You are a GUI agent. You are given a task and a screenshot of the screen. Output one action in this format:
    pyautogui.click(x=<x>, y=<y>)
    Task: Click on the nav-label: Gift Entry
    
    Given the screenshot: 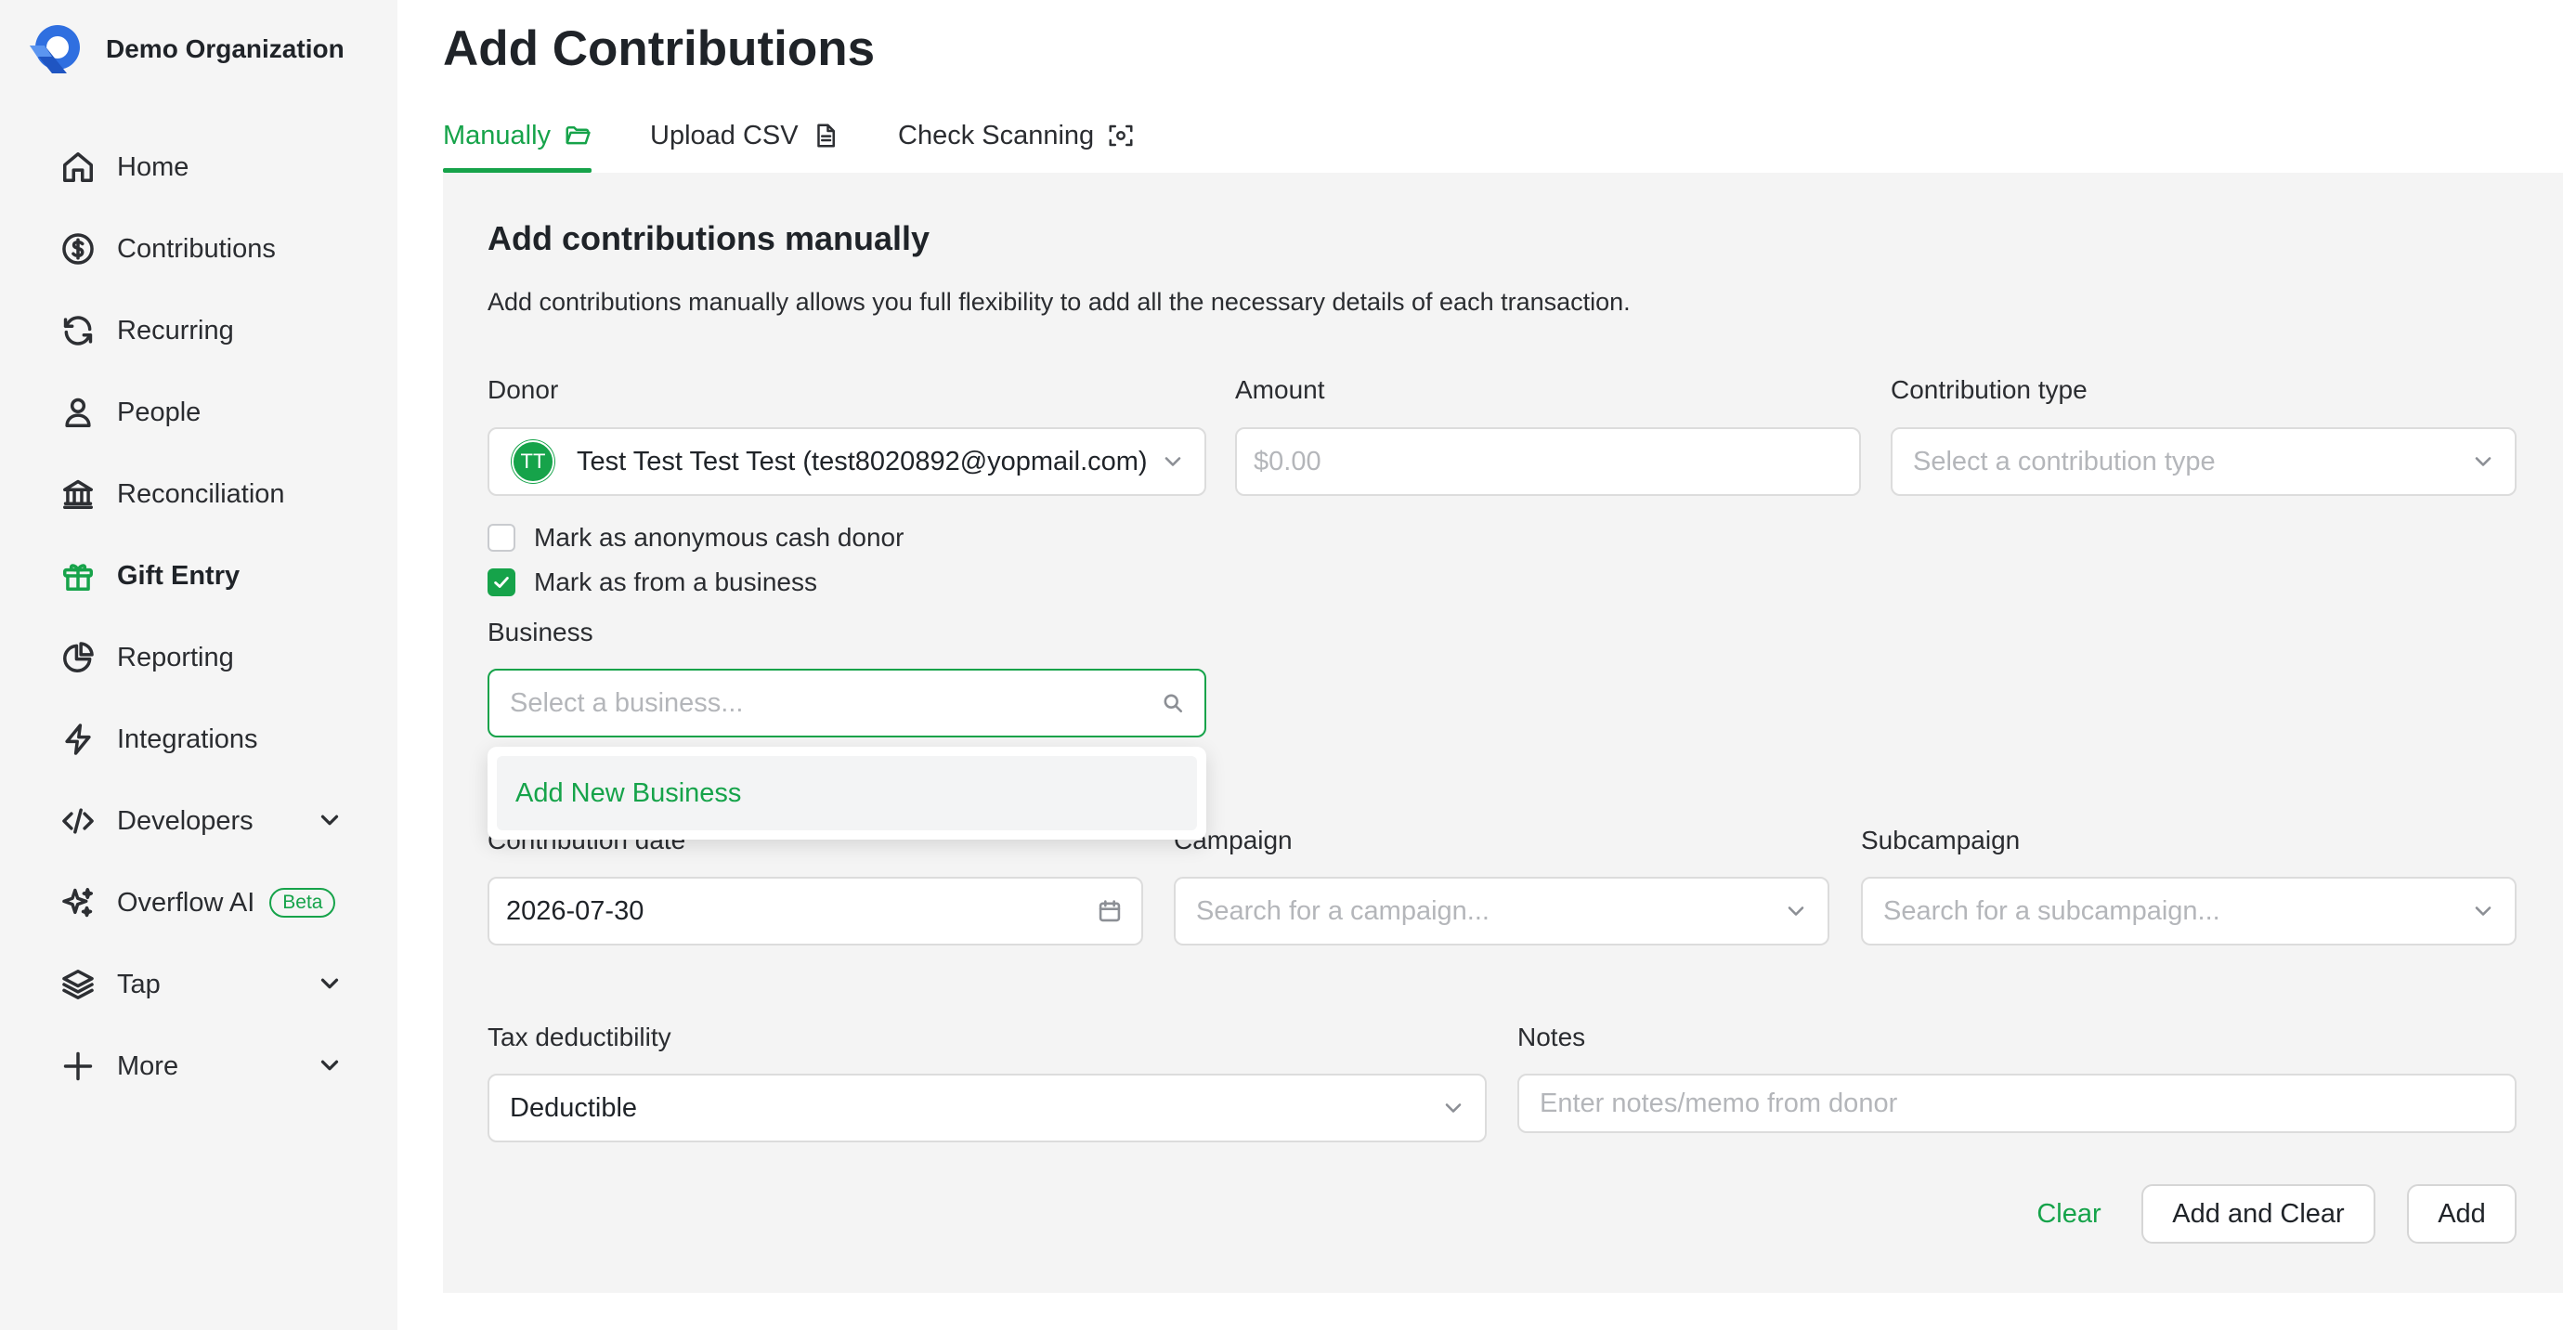 What is the action you would take?
    pyautogui.click(x=179, y=575)
    